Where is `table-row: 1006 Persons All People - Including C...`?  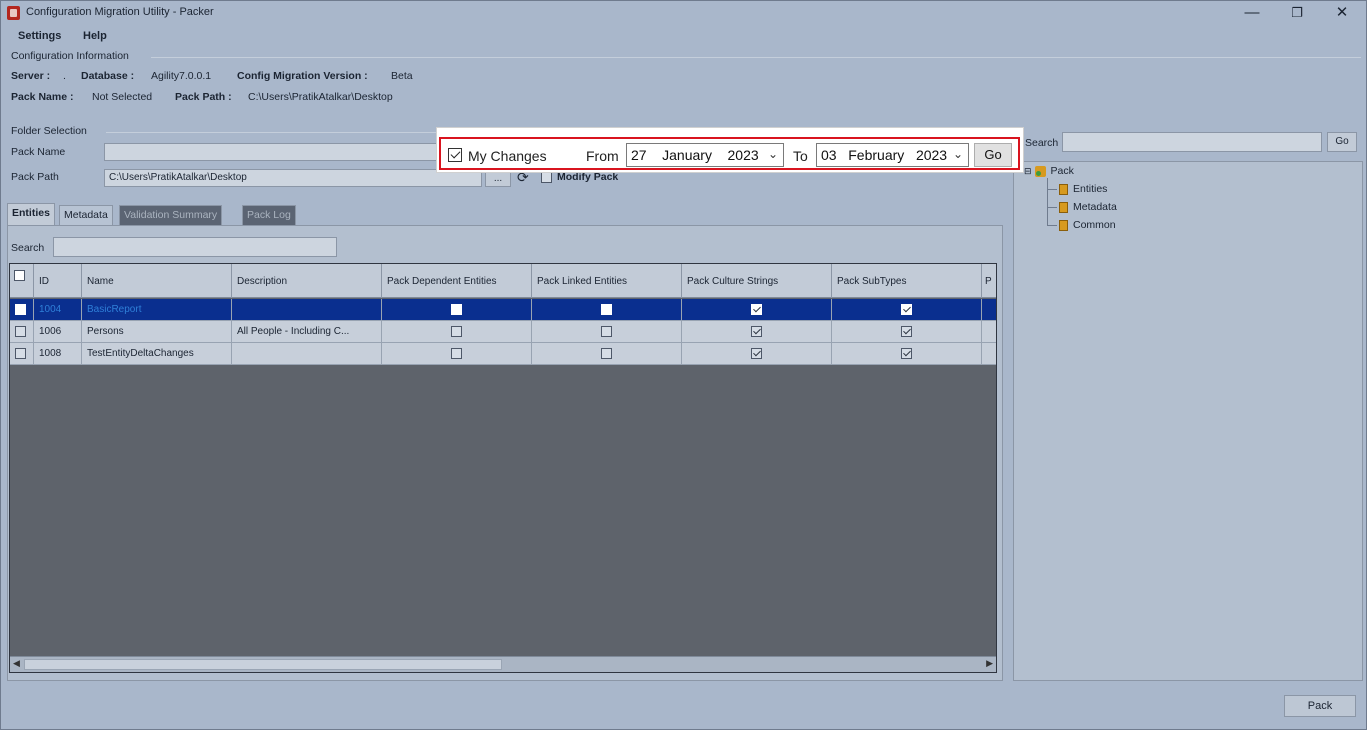 table-row: 1006 Persons All People - Including C... is located at coordinates (503, 332).